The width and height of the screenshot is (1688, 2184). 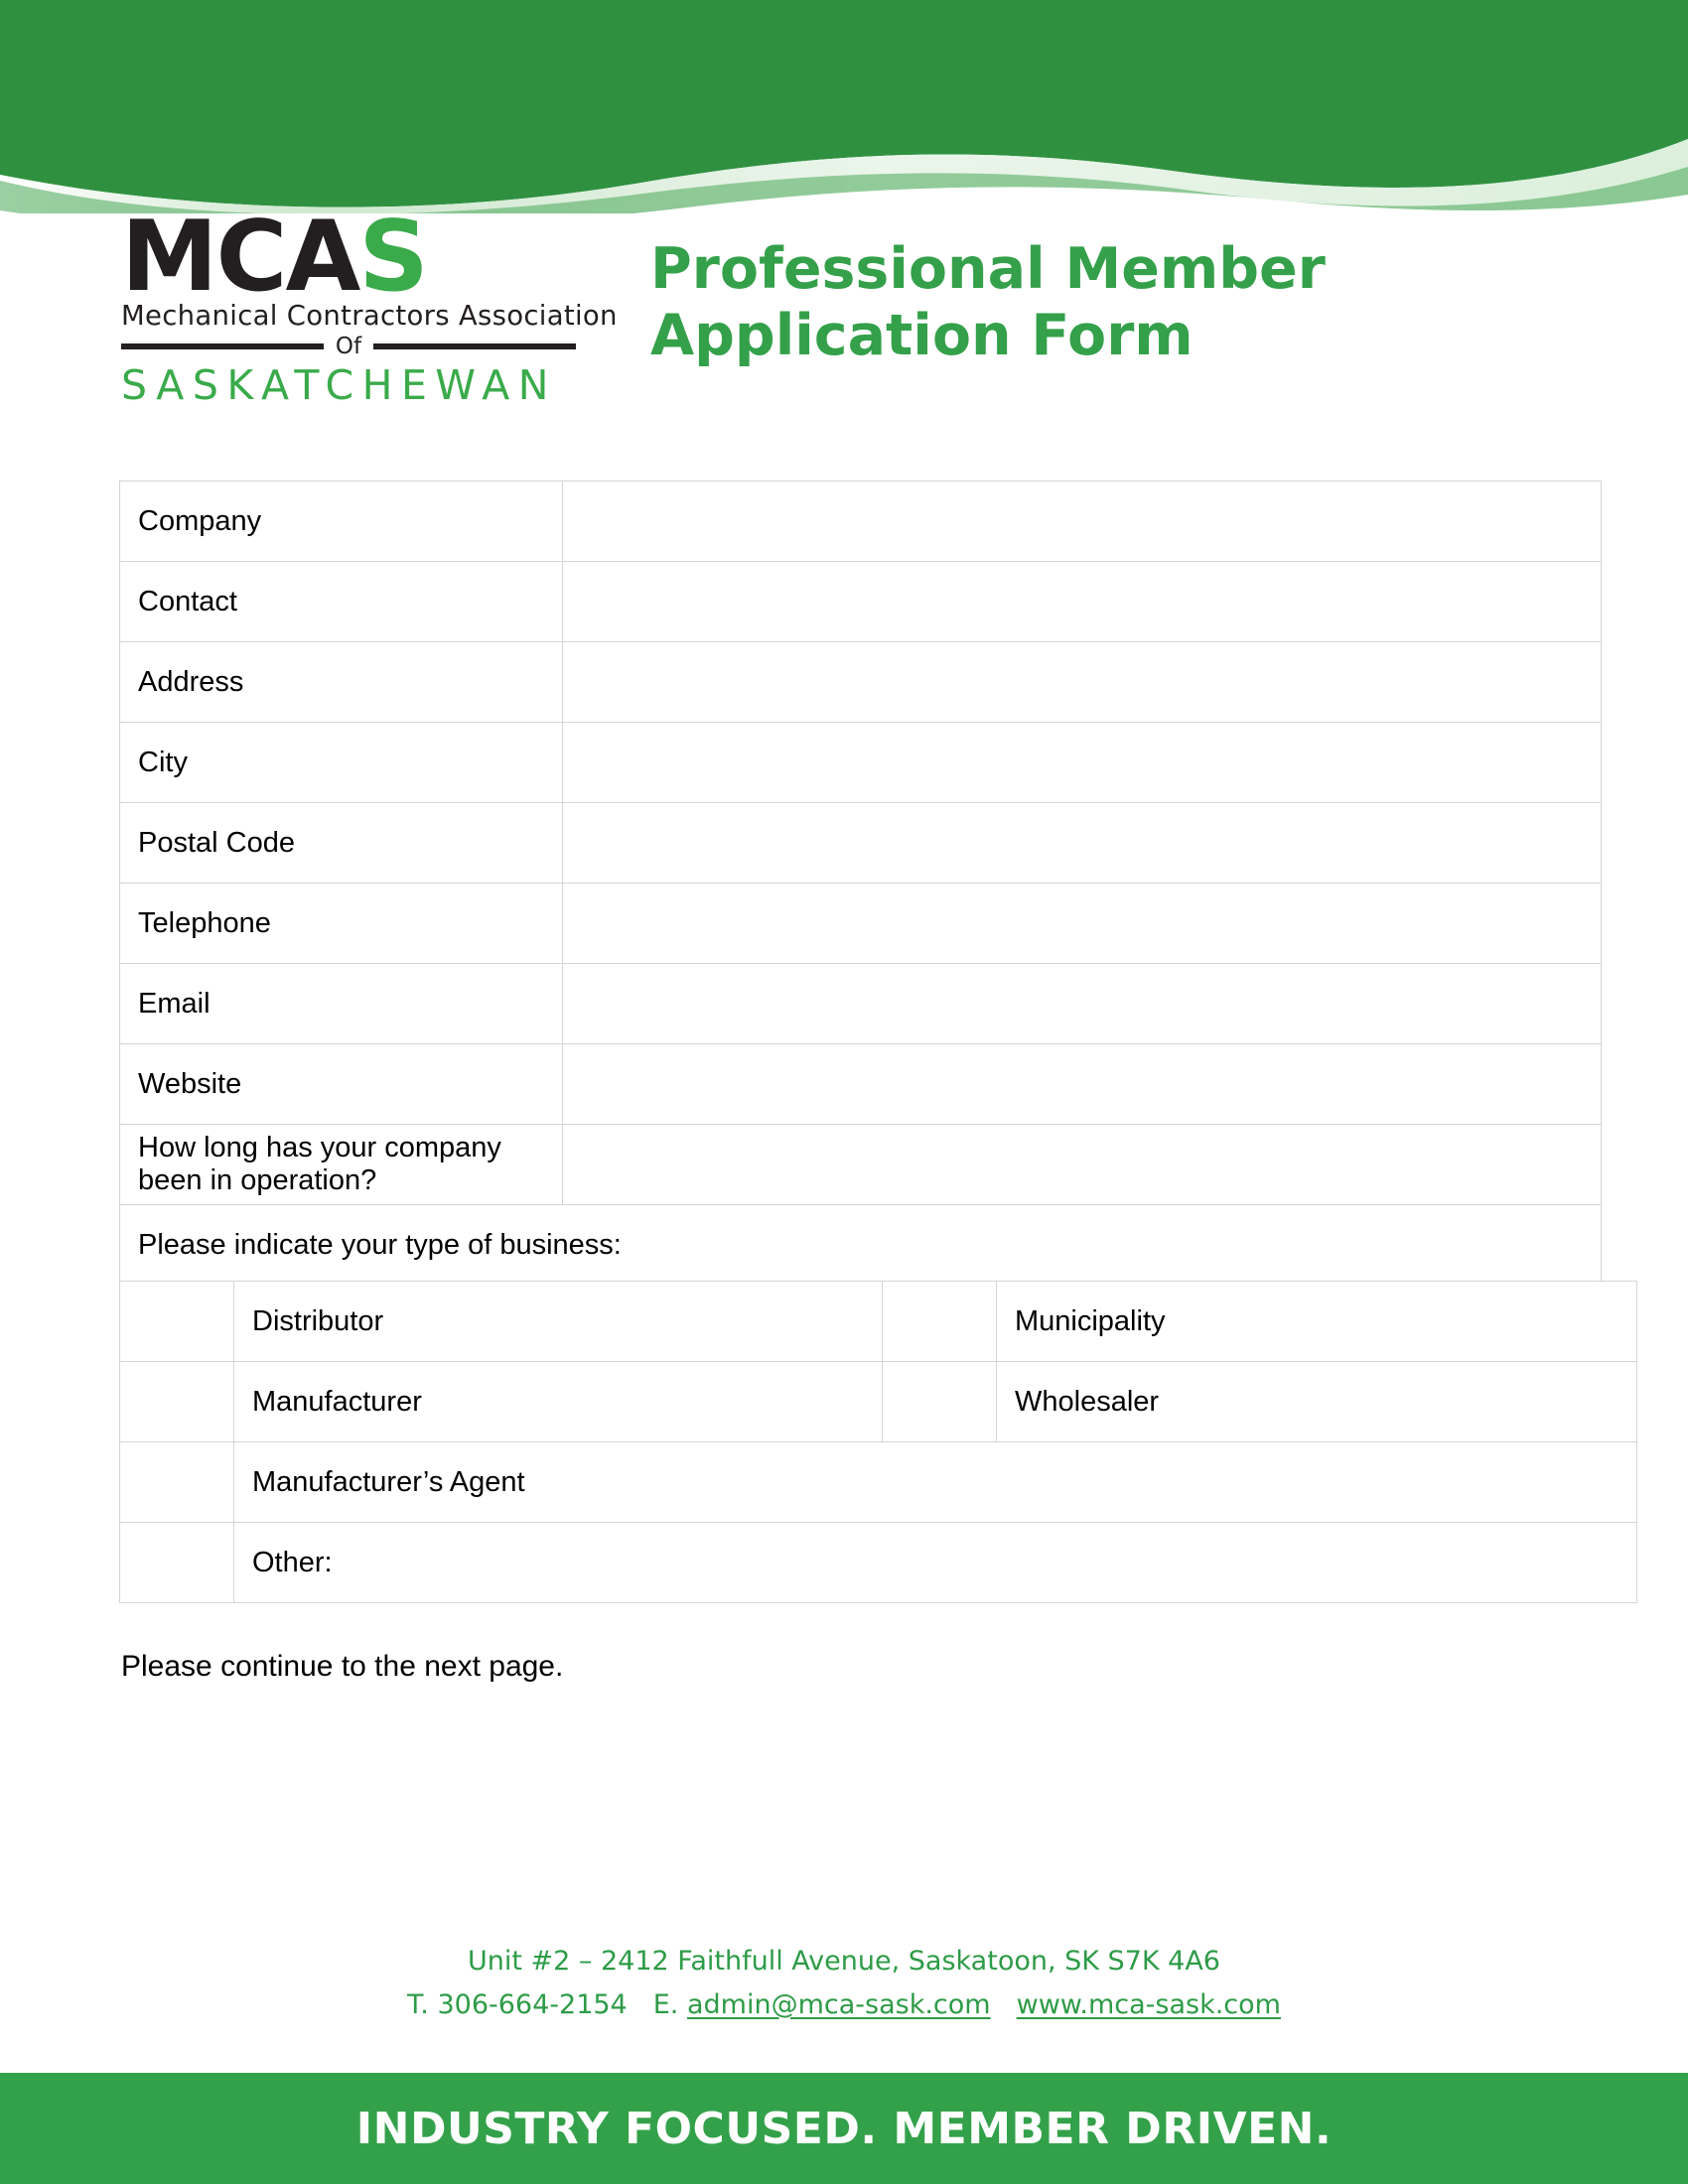 I want to click on field-input-city, so click(x=1082, y=762).